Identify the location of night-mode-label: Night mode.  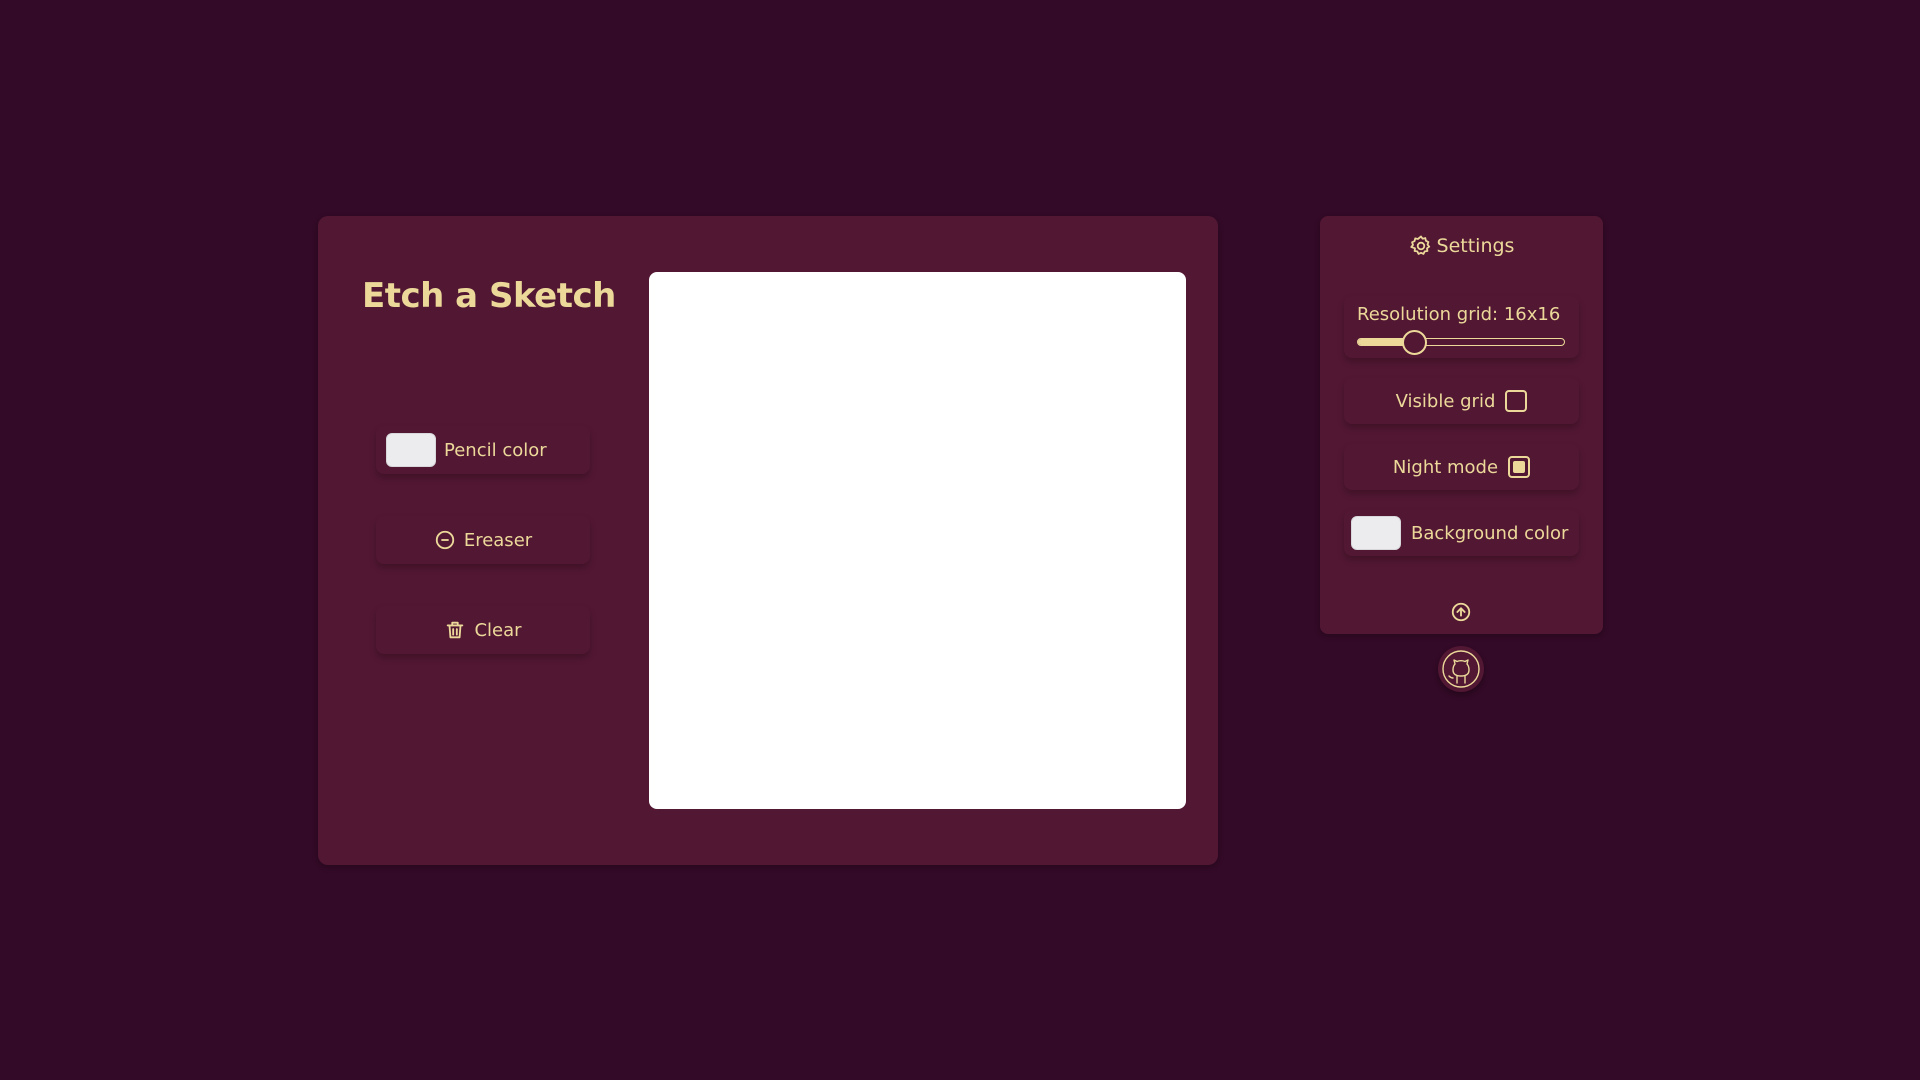
(1445, 467).